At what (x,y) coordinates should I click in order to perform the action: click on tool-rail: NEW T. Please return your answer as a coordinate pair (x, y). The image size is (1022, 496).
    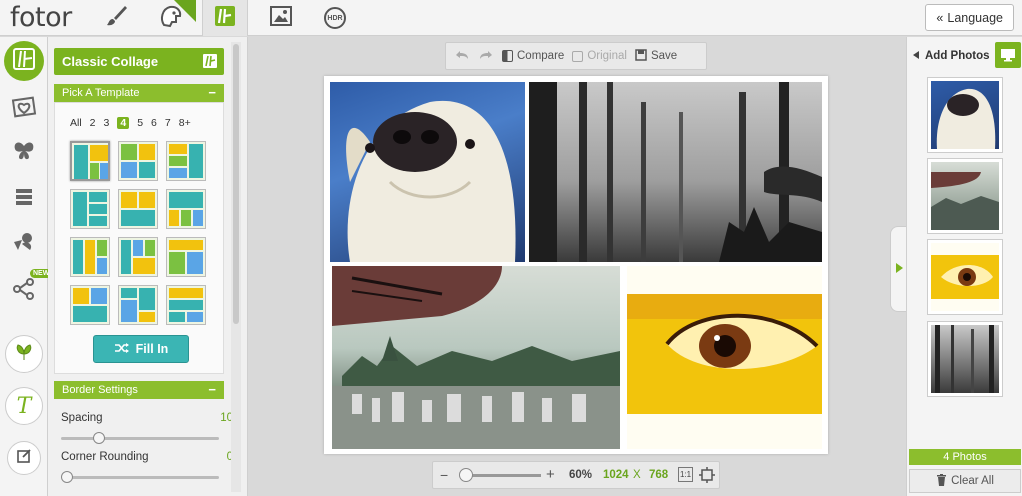
    Looking at the image, I should click on (26, 266).